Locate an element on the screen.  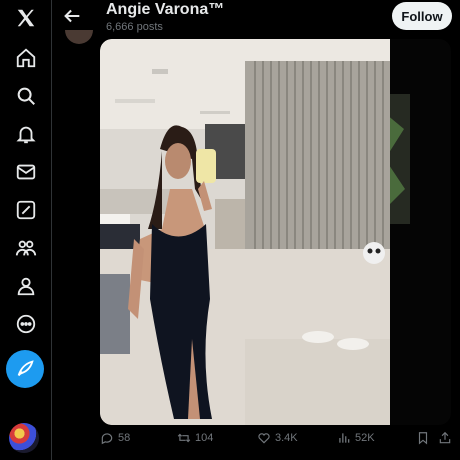
left-navigation is located at coordinates (26, 230).